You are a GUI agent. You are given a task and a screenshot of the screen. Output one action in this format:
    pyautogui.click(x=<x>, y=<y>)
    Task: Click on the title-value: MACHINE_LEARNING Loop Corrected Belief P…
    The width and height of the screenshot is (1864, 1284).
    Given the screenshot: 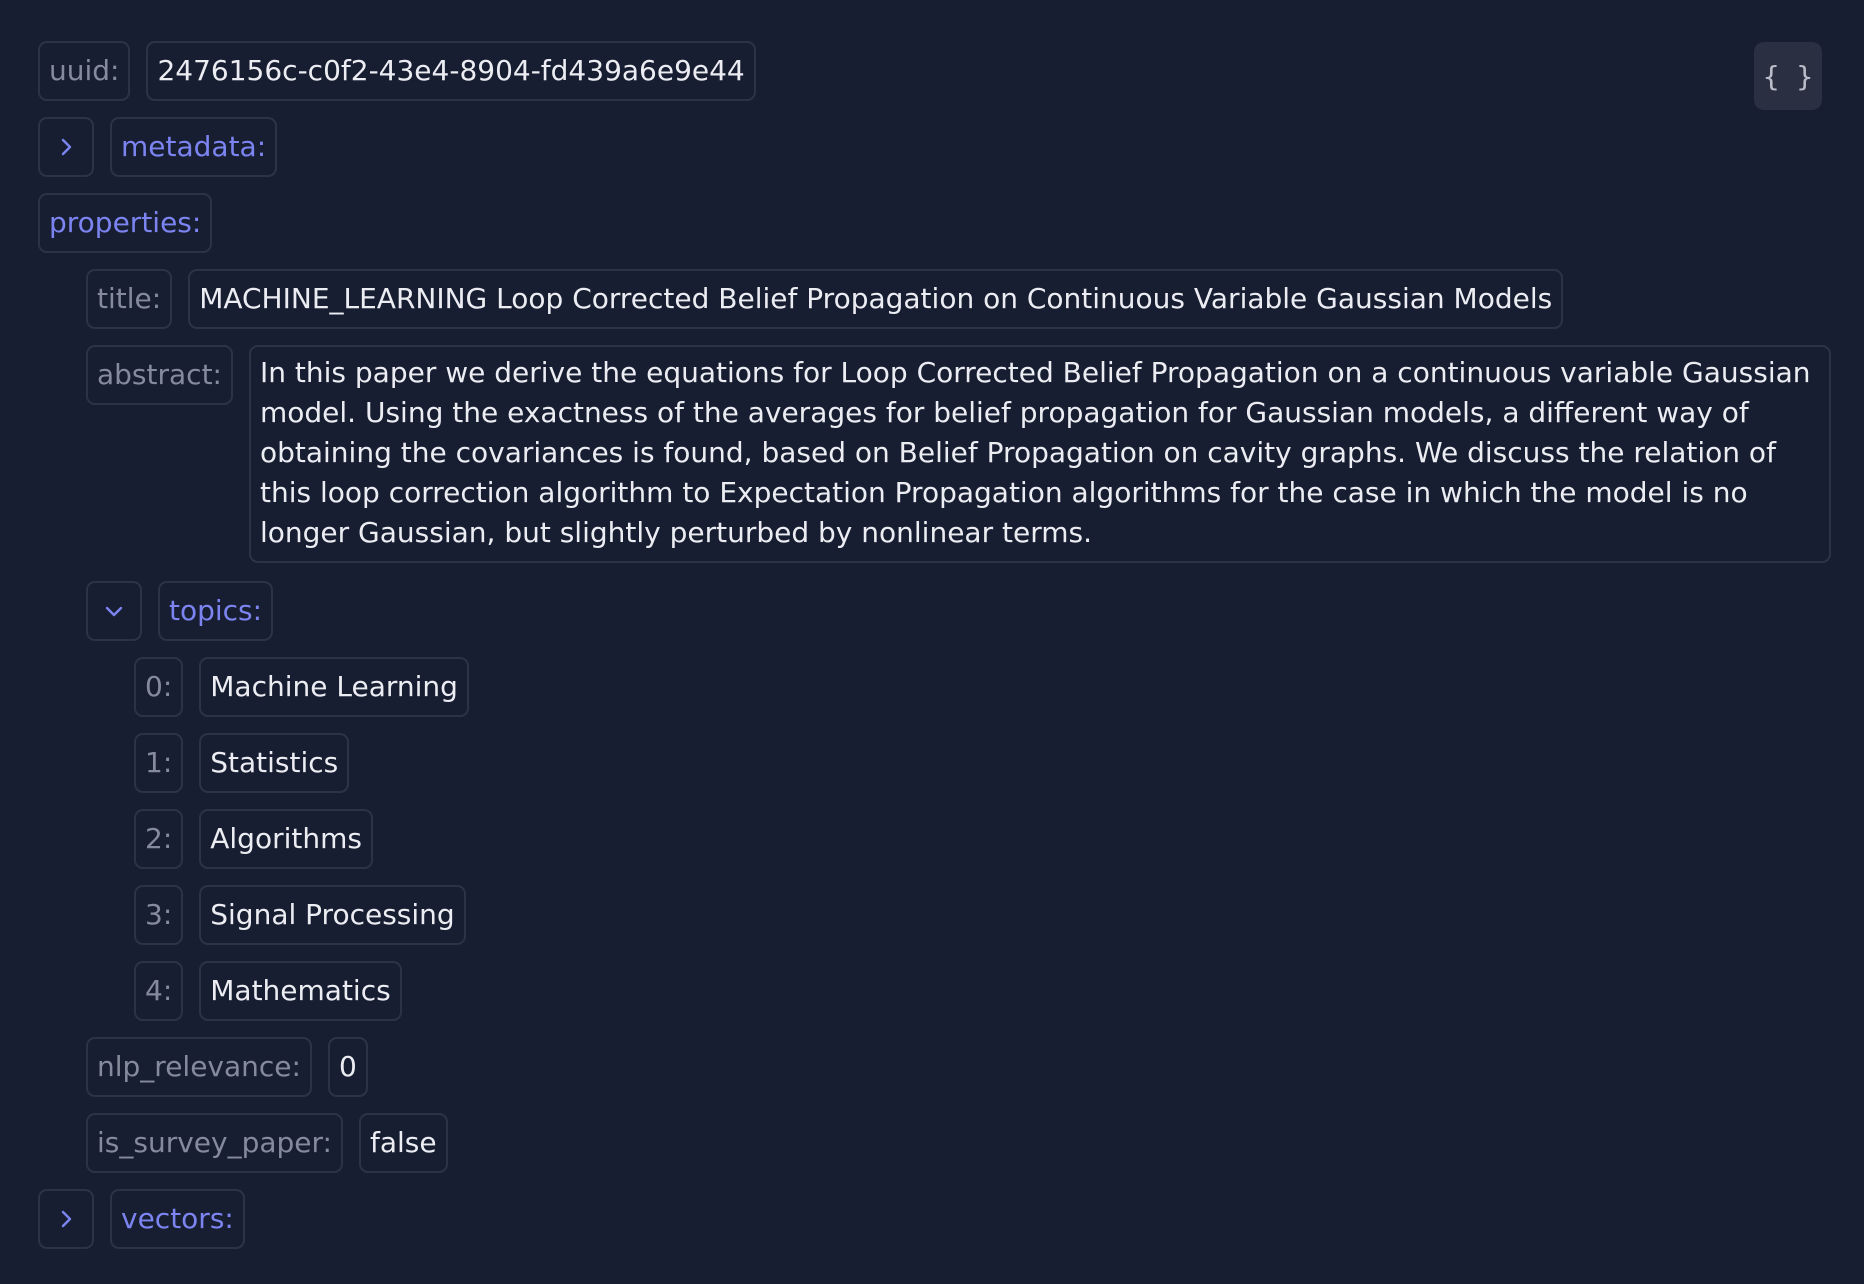 What is the action you would take?
    pyautogui.click(x=876, y=299)
    